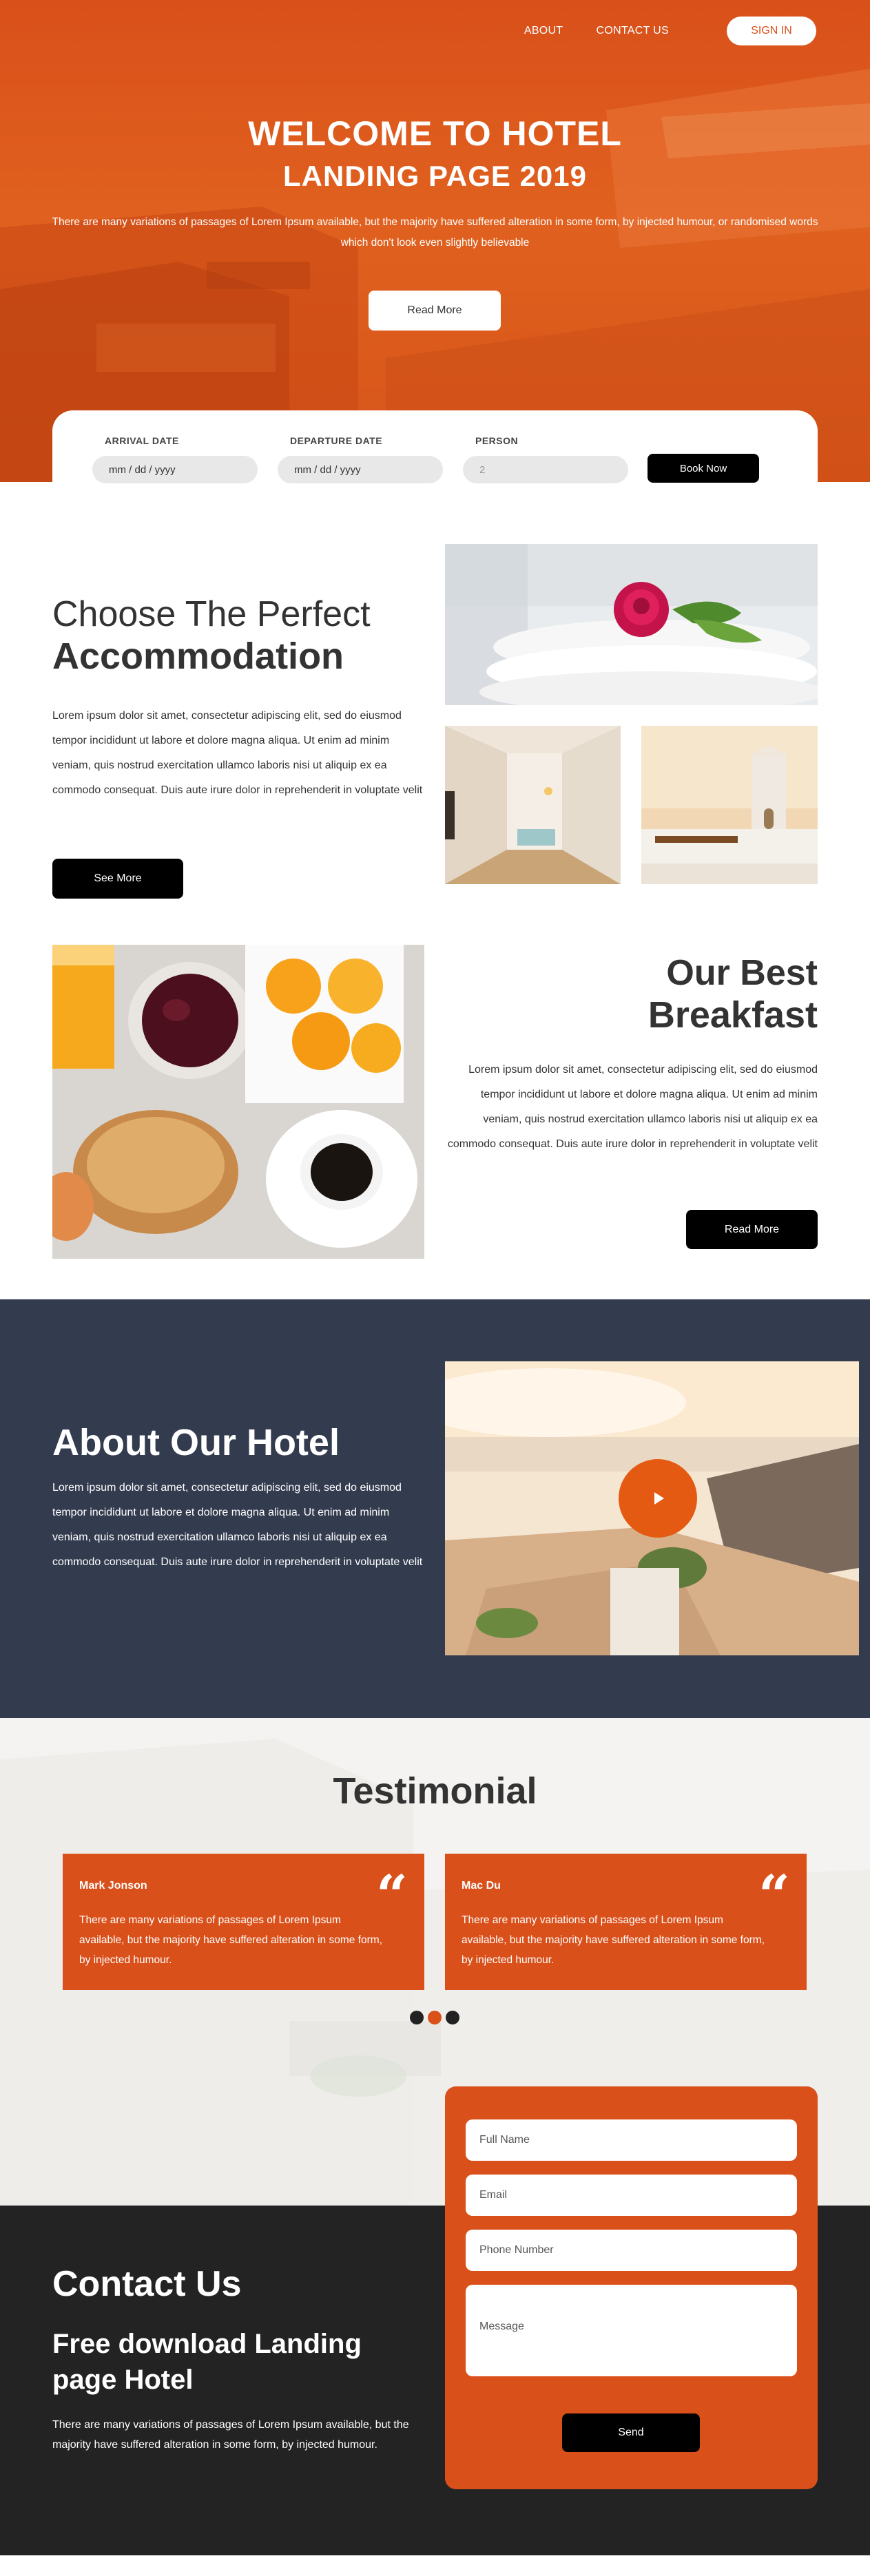 The width and height of the screenshot is (870, 2576). Describe the element at coordinates (670, 31) in the screenshot. I see `top-nav: ABOUT CONTACT US SIGN IN` at that location.